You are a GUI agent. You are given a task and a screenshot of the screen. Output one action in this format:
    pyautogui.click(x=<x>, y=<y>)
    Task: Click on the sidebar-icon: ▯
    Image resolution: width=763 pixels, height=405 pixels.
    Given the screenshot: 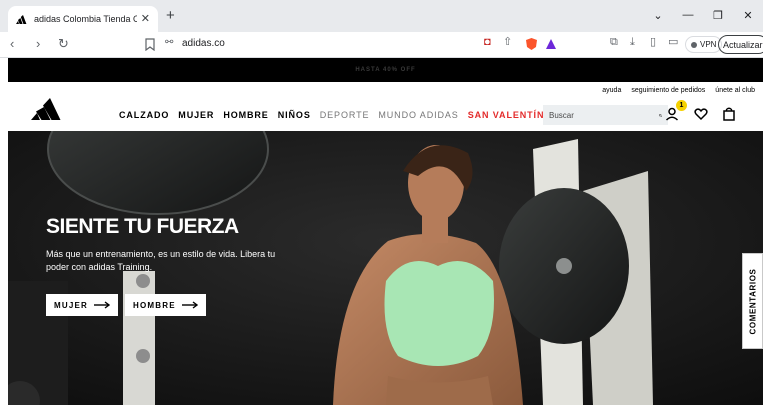 What is the action you would take?
    pyautogui.click(x=653, y=42)
    